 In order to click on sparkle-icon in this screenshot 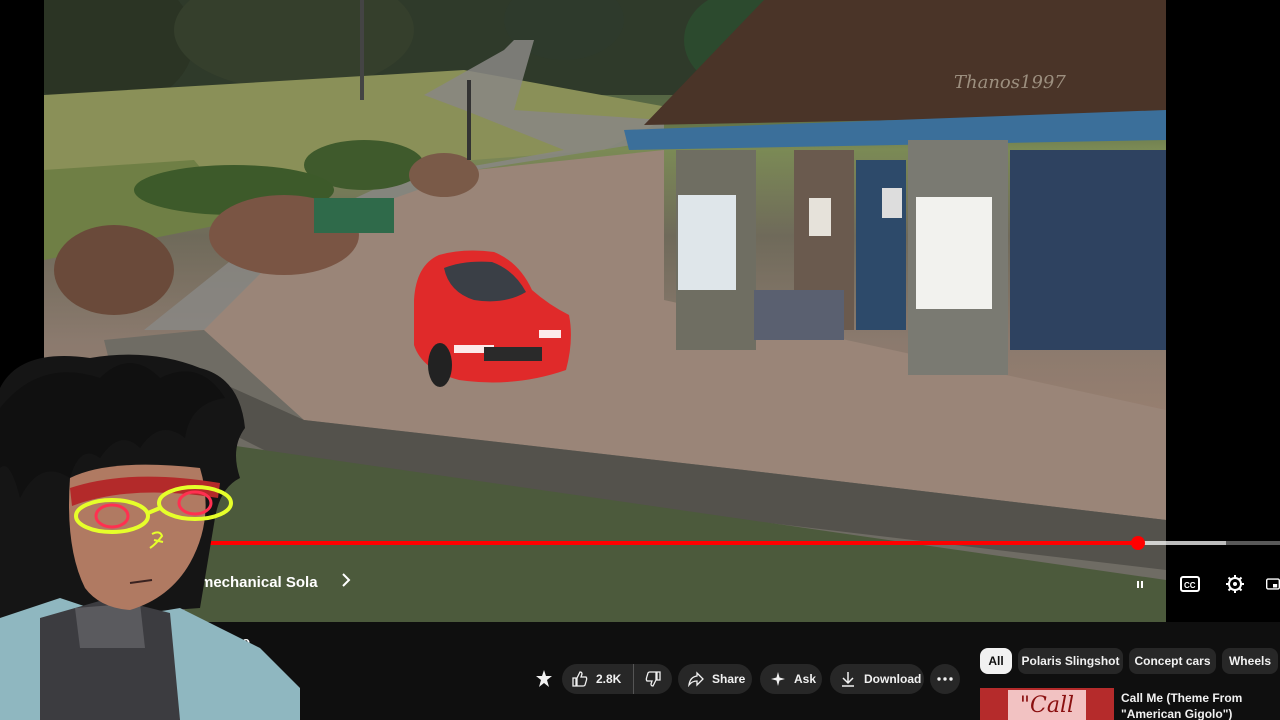, I will do `click(778, 679)`.